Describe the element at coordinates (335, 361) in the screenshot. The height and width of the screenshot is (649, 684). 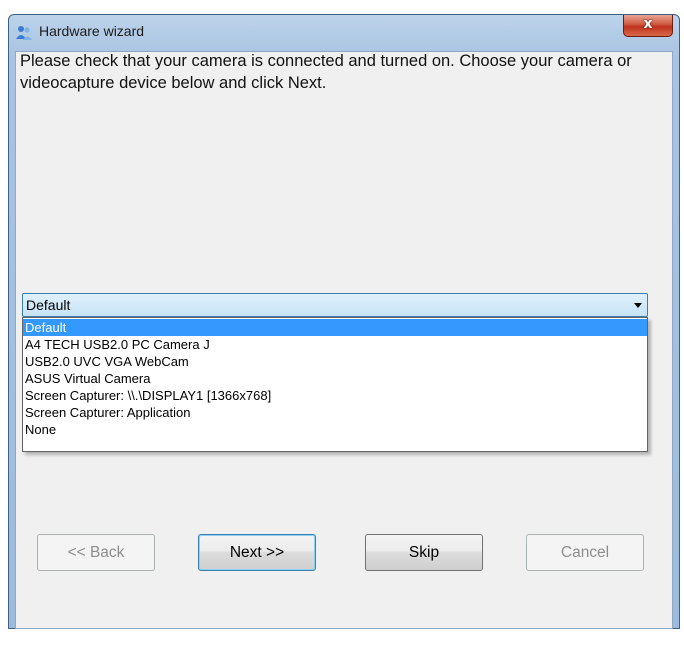
I see `dropdown-option: USB2.0 UVC VGA WebCam` at that location.